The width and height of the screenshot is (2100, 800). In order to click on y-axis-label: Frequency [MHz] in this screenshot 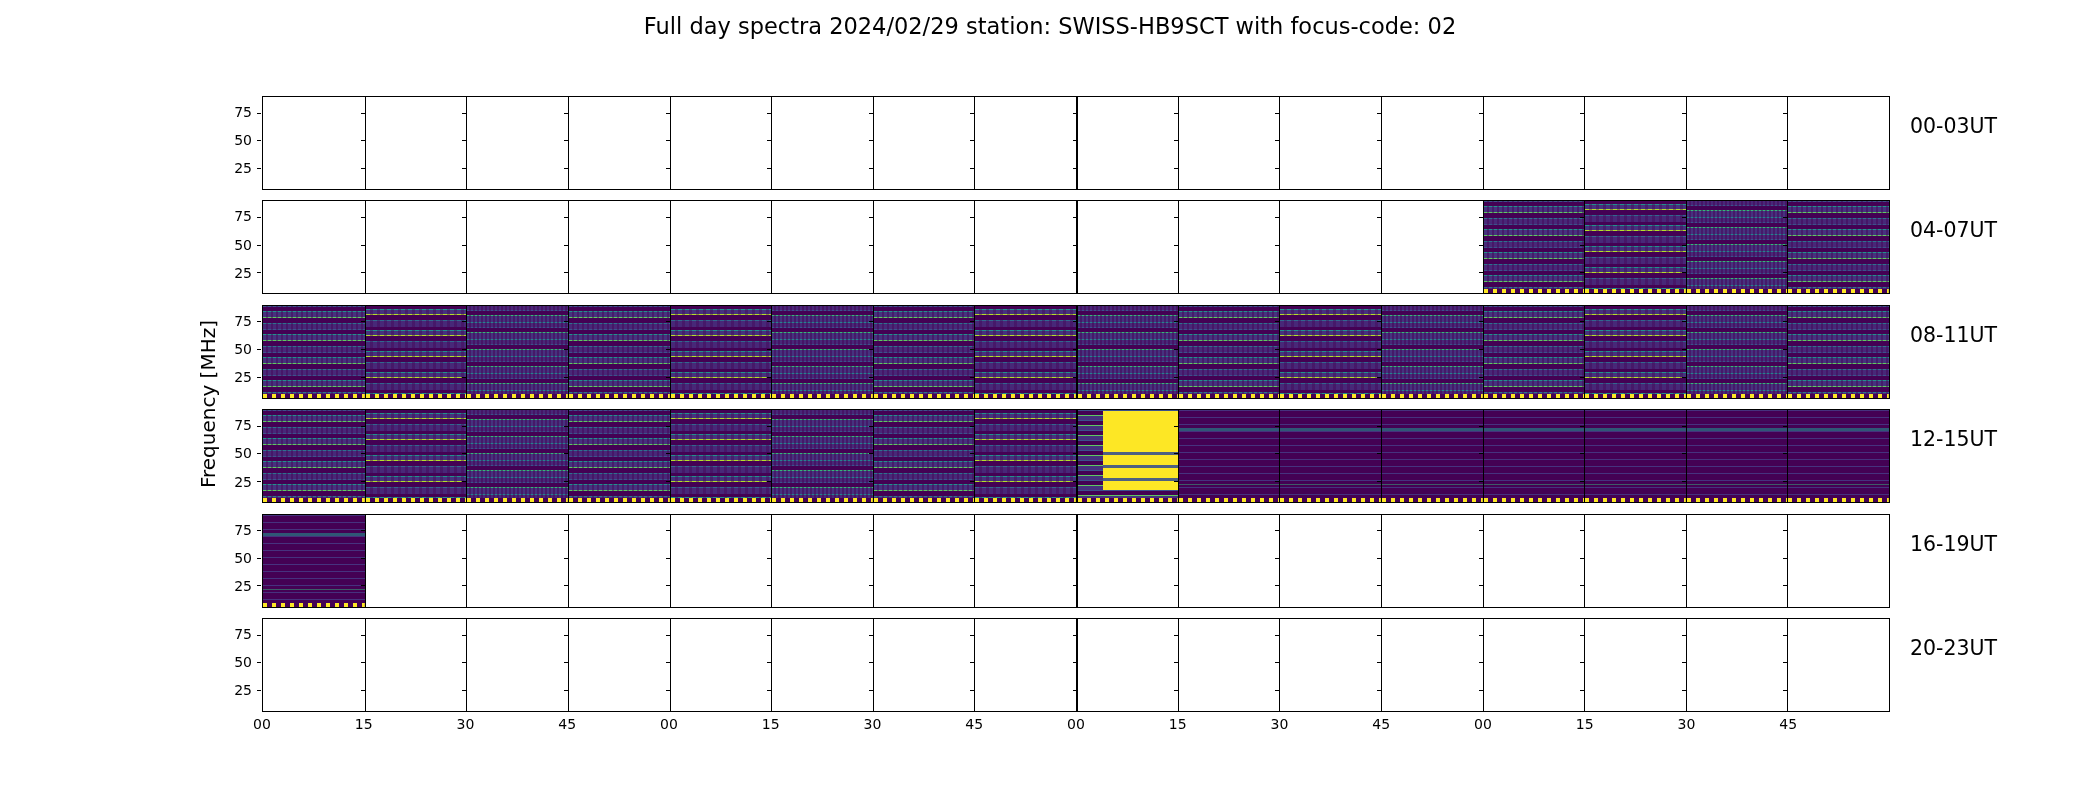, I will do `click(208, 404)`.